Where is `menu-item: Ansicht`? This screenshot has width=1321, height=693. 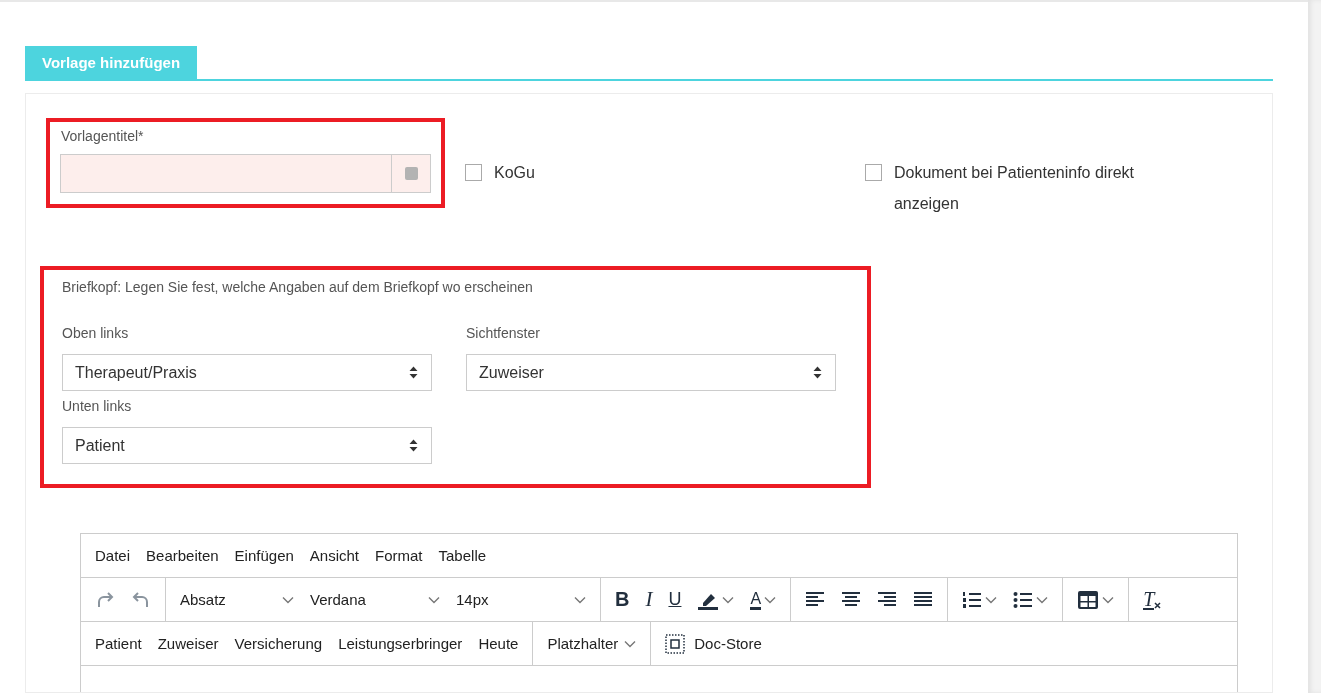 menu-item: Ansicht is located at coordinates (334, 555).